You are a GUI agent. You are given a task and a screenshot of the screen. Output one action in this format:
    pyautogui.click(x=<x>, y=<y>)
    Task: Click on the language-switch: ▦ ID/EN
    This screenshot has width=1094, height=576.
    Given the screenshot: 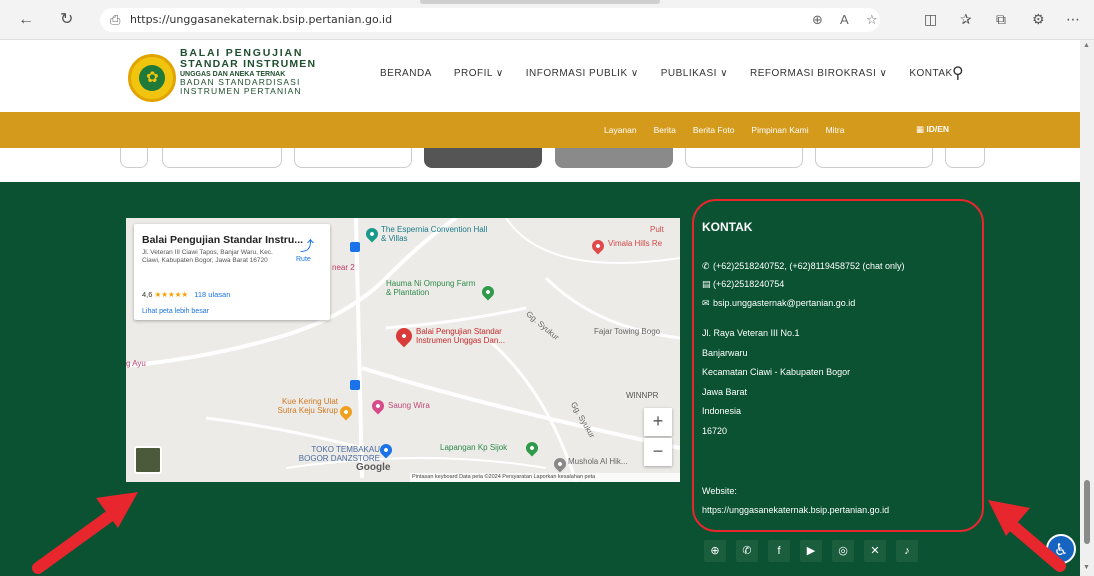 What is the action you would take?
    pyautogui.click(x=932, y=129)
    